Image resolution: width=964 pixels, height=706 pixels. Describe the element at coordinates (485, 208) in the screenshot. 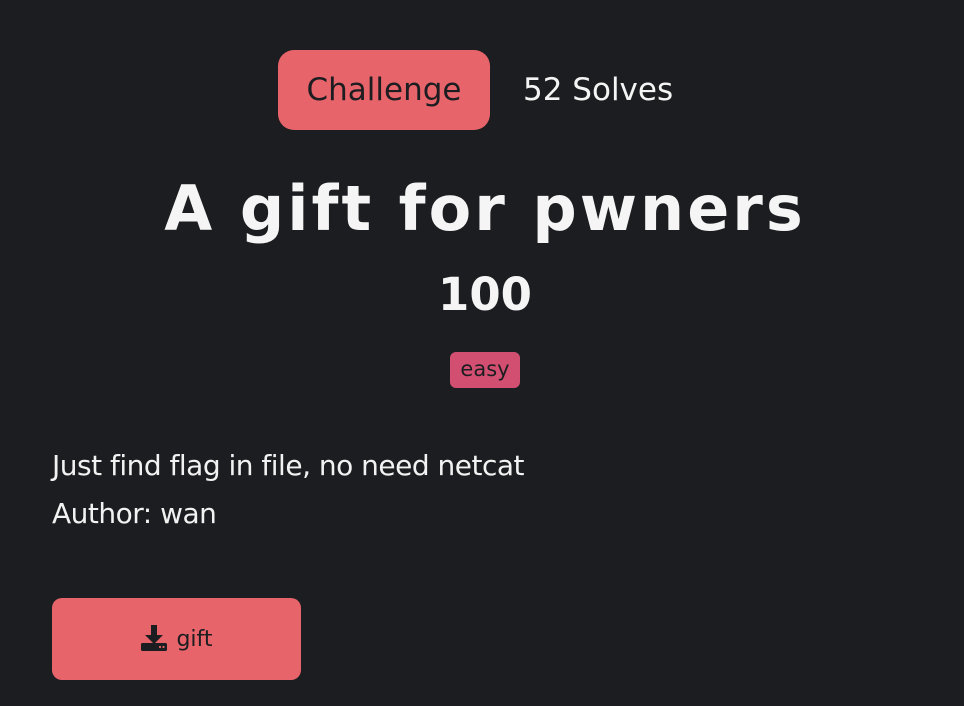

I see `challenge-title: A gift for pwners` at that location.